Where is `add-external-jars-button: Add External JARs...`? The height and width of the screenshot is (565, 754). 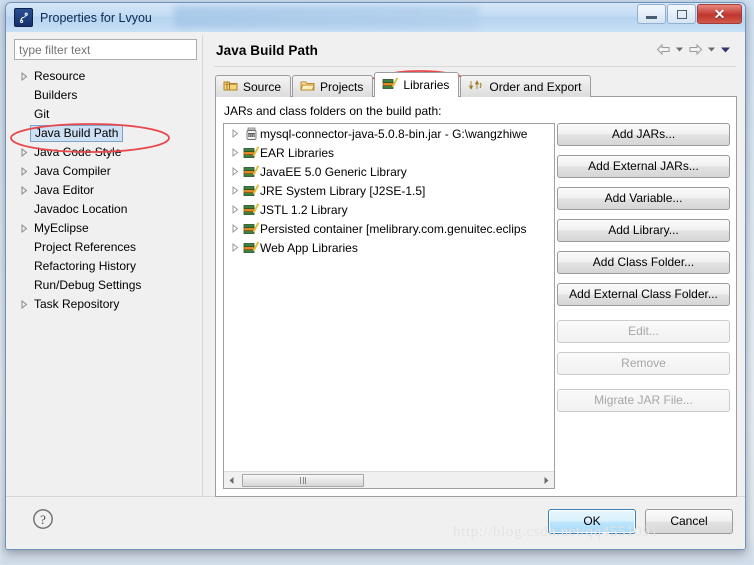 add-external-jars-button: Add External JARs... is located at coordinates (643, 166).